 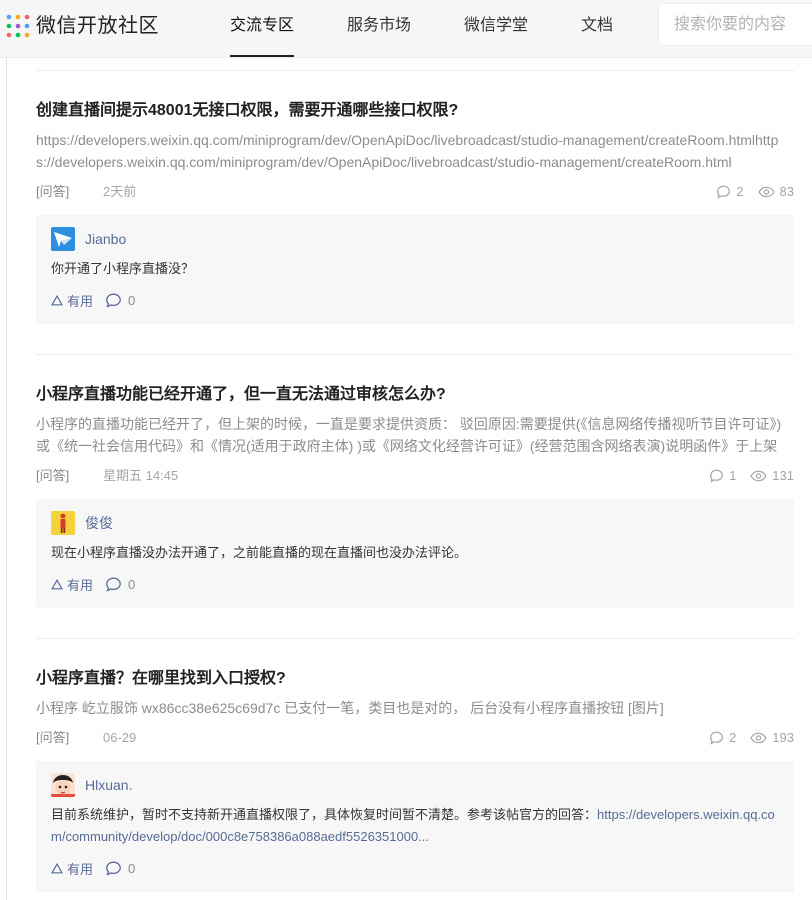 I want to click on reply-author: 俊俊, so click(x=99, y=523).